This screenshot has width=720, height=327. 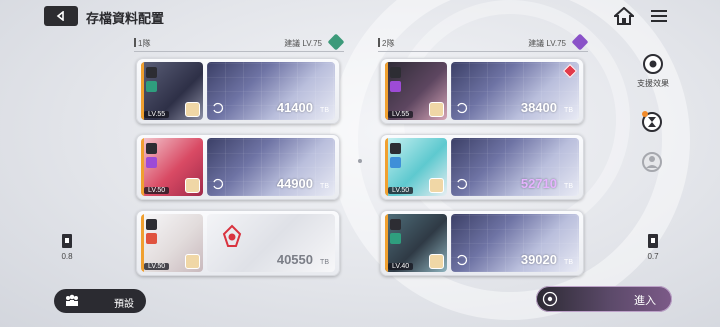 What do you see at coordinates (547, 43) in the screenshot?
I see `team-2-recommended-level: 建議 LV.75` at bounding box center [547, 43].